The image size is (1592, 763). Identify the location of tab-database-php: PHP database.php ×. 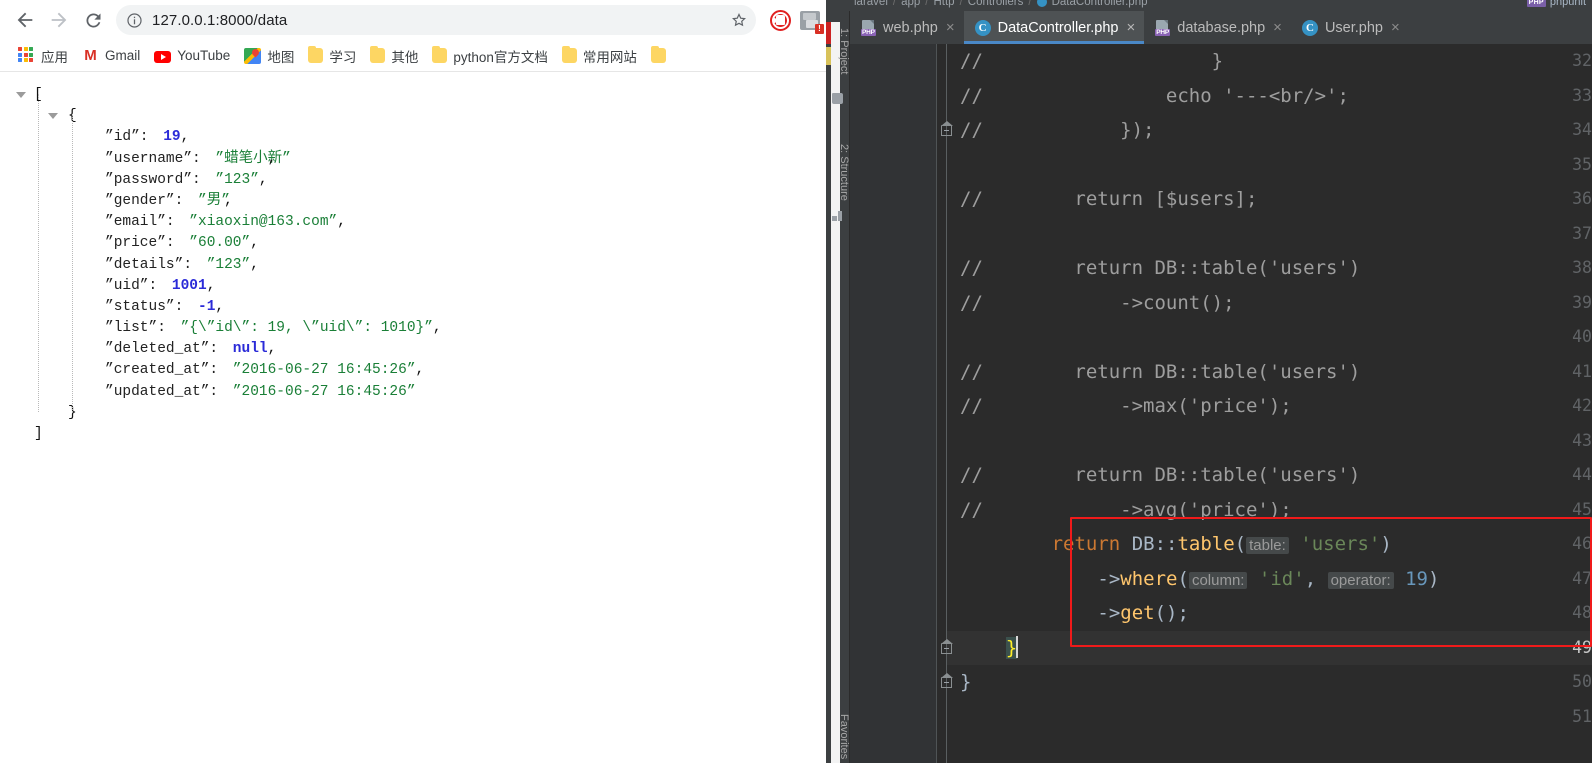
(1217, 27).